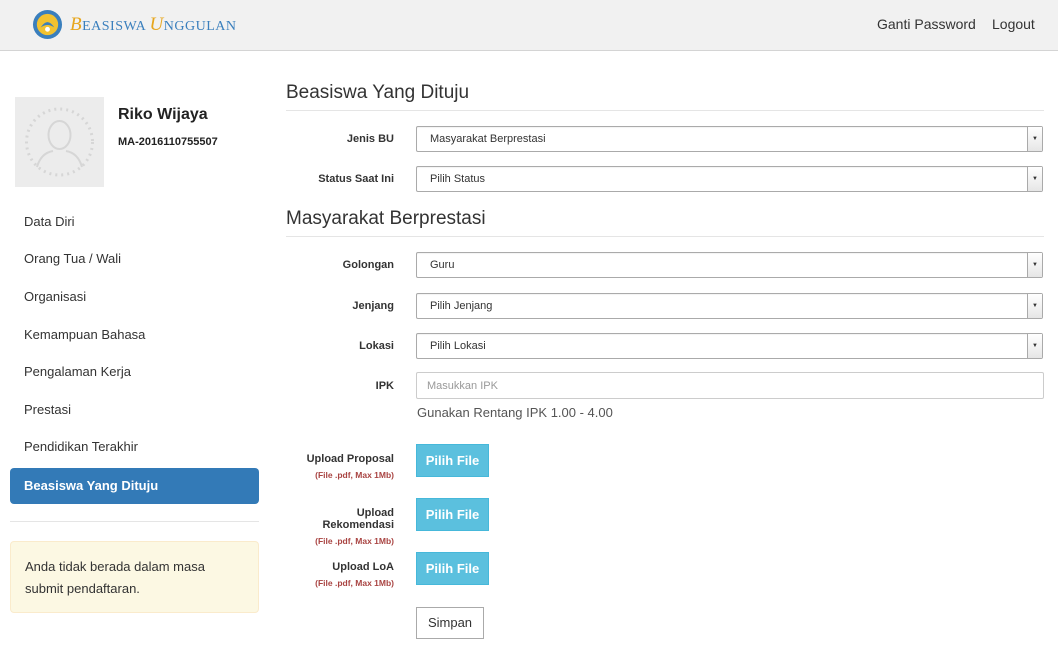 The height and width of the screenshot is (661, 1058). Describe the element at coordinates (442, 265) in the screenshot. I see `golongan-value: Guru` at that location.